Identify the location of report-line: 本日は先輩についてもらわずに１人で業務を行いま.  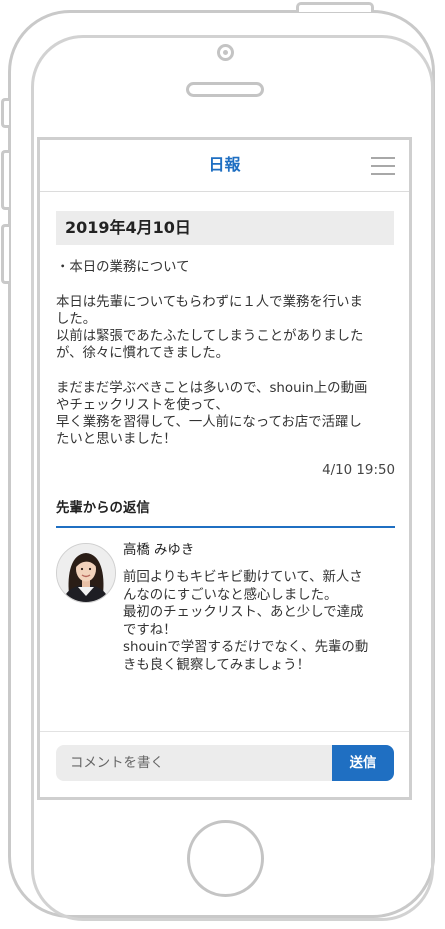
(209, 302).